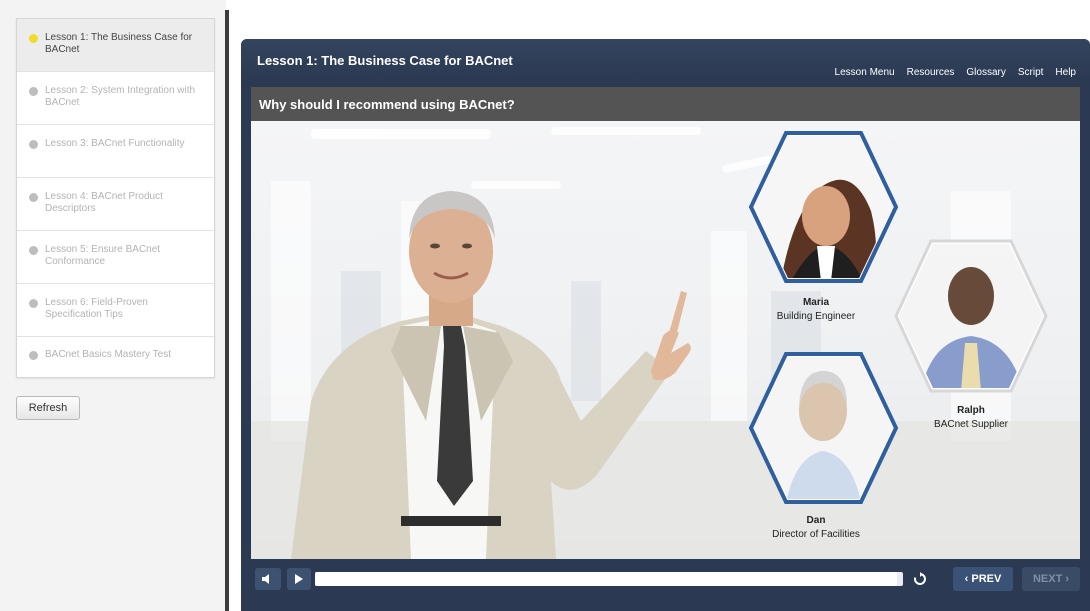  I want to click on lesson-item-4: Lesson 4: BACnet Product Descriptors, so click(115, 204).